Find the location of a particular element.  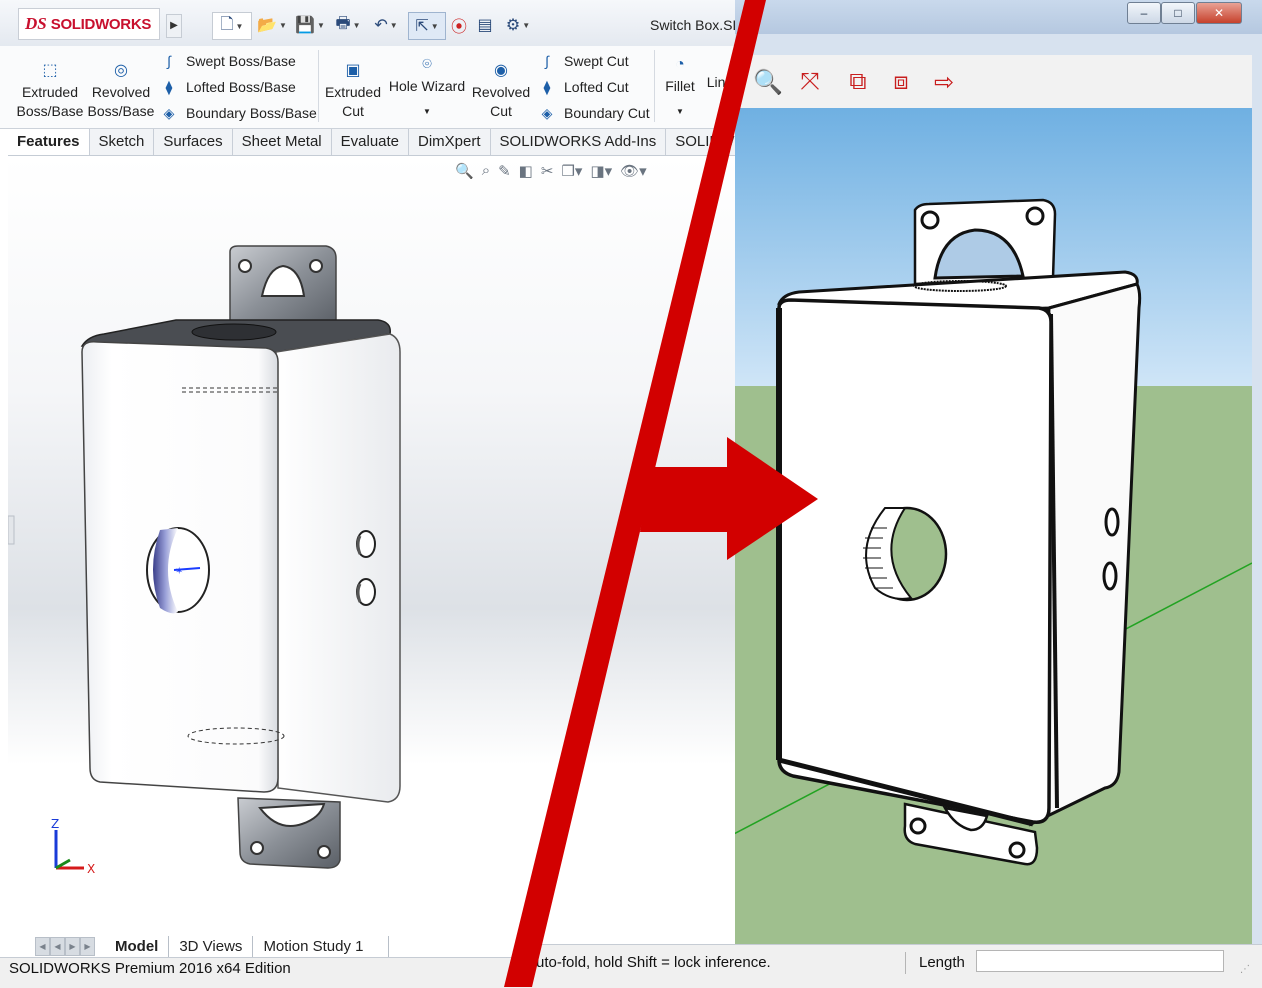

warehouse-button: ⧉ is located at coordinates (858, 82).